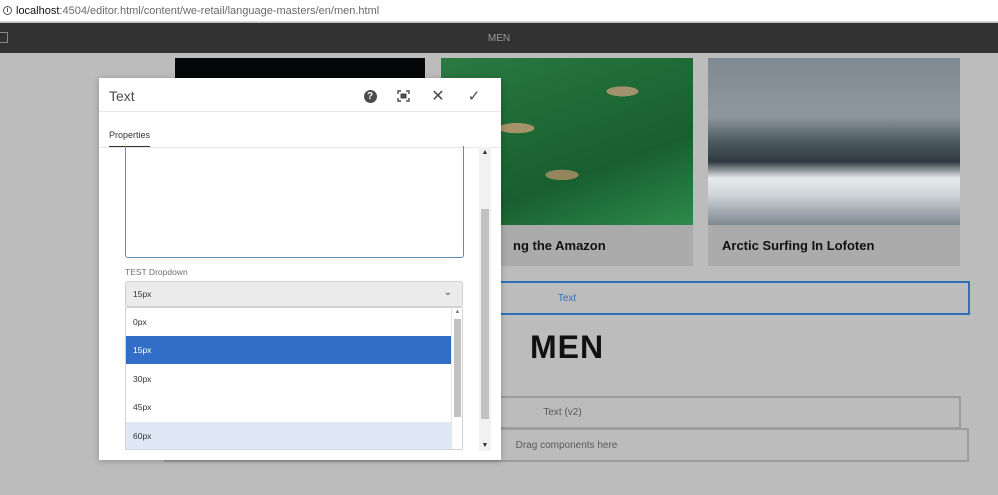  What do you see at coordinates (300, 111) in the screenshot?
I see `header-divider` at bounding box center [300, 111].